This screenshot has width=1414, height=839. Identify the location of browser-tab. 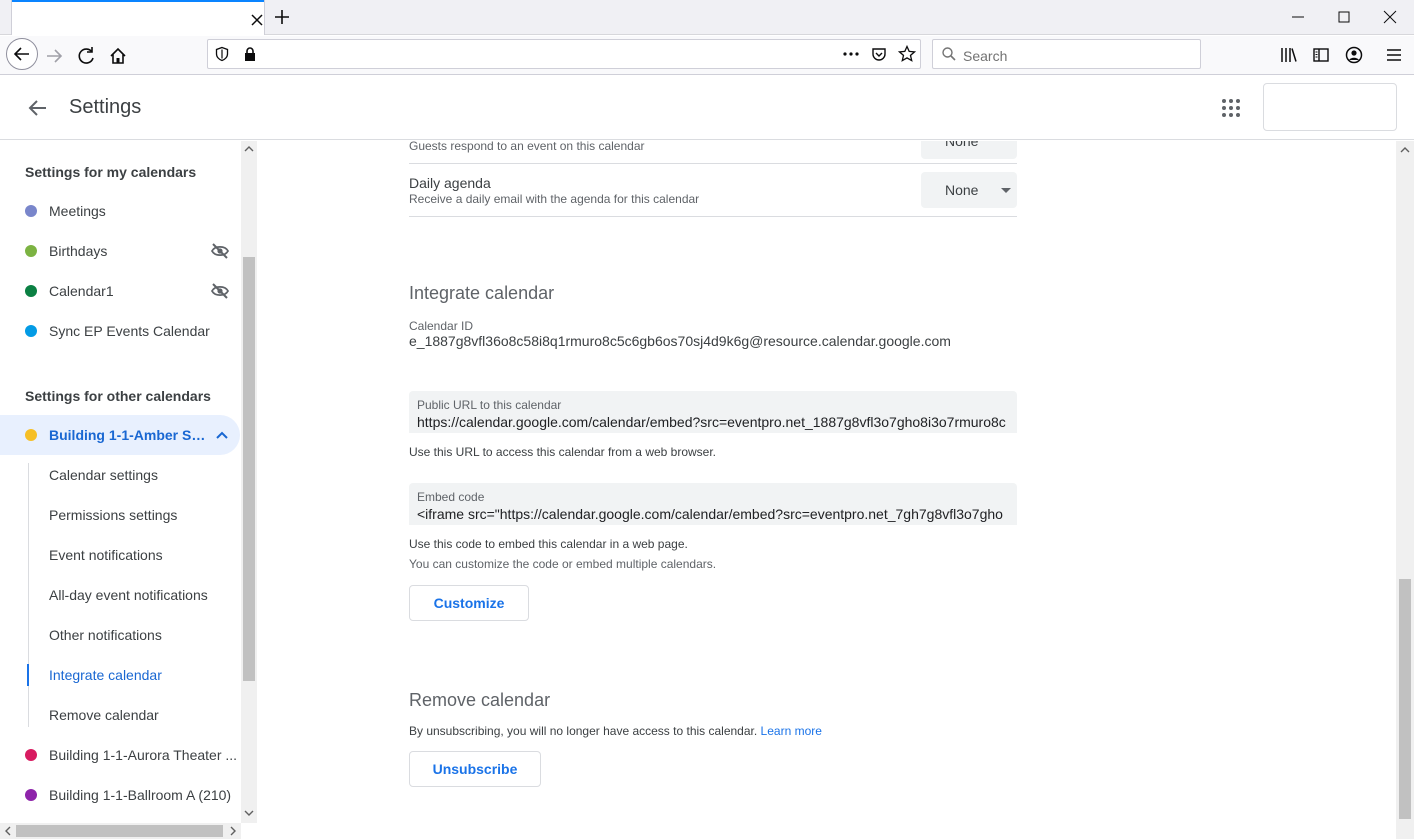
(138, 17).